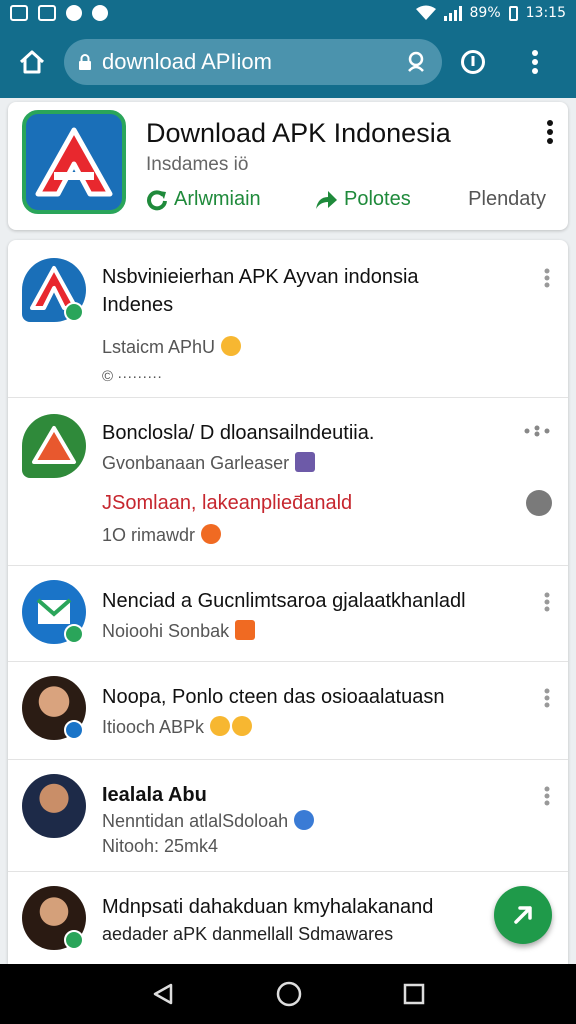 The image size is (576, 1024). What do you see at coordinates (414, 994) in the screenshot?
I see `recents-icon` at bounding box center [414, 994].